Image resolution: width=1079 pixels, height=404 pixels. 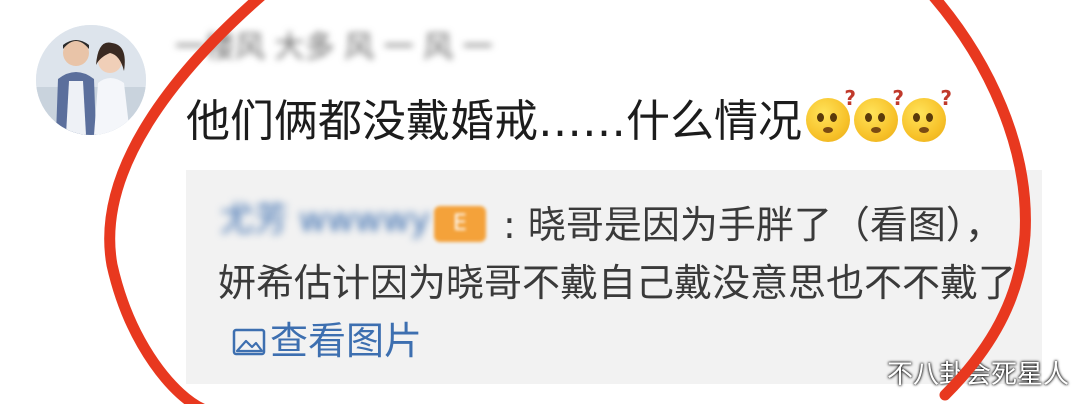 I want to click on avatar, so click(x=91, y=80).